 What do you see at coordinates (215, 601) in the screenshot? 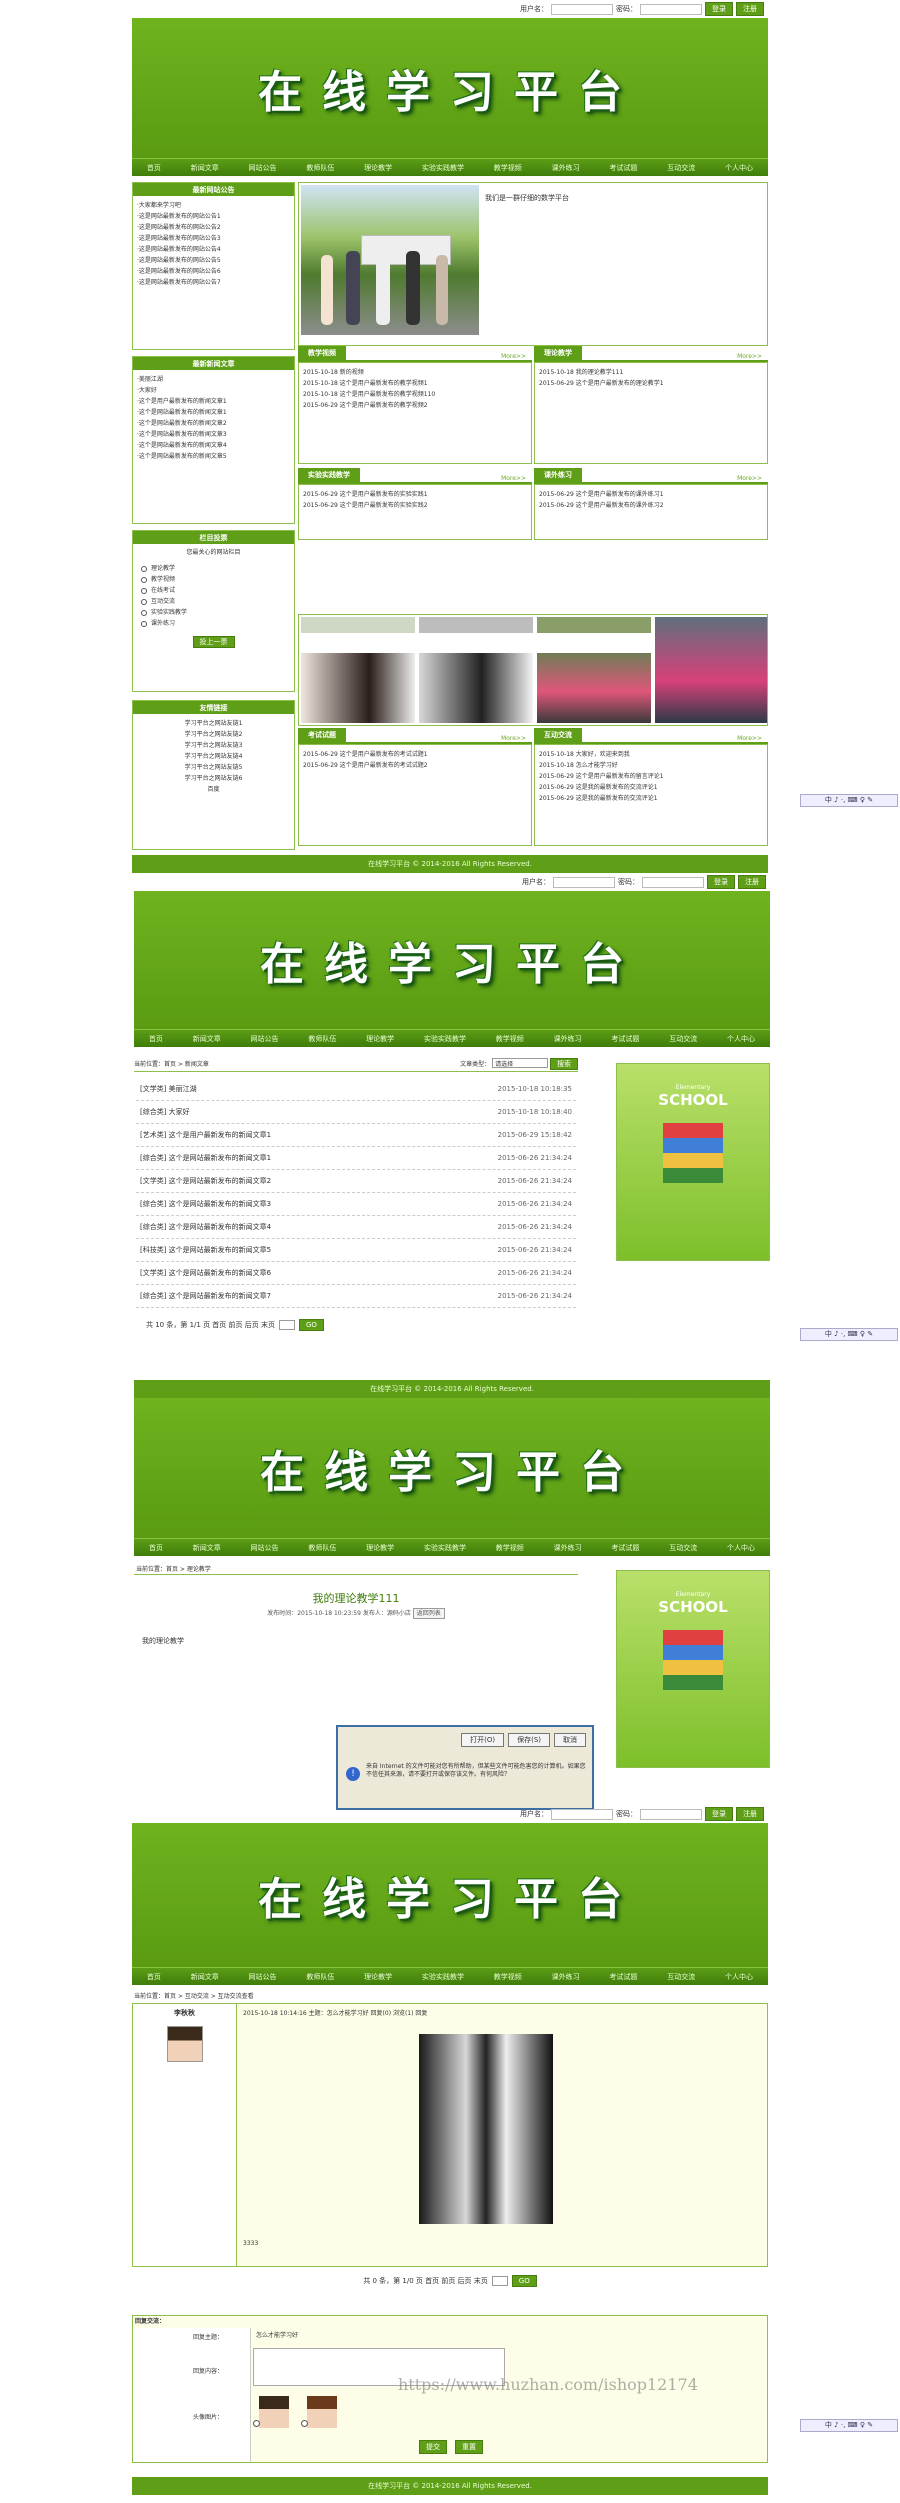
I see `vote-option: 互动交流` at bounding box center [215, 601].